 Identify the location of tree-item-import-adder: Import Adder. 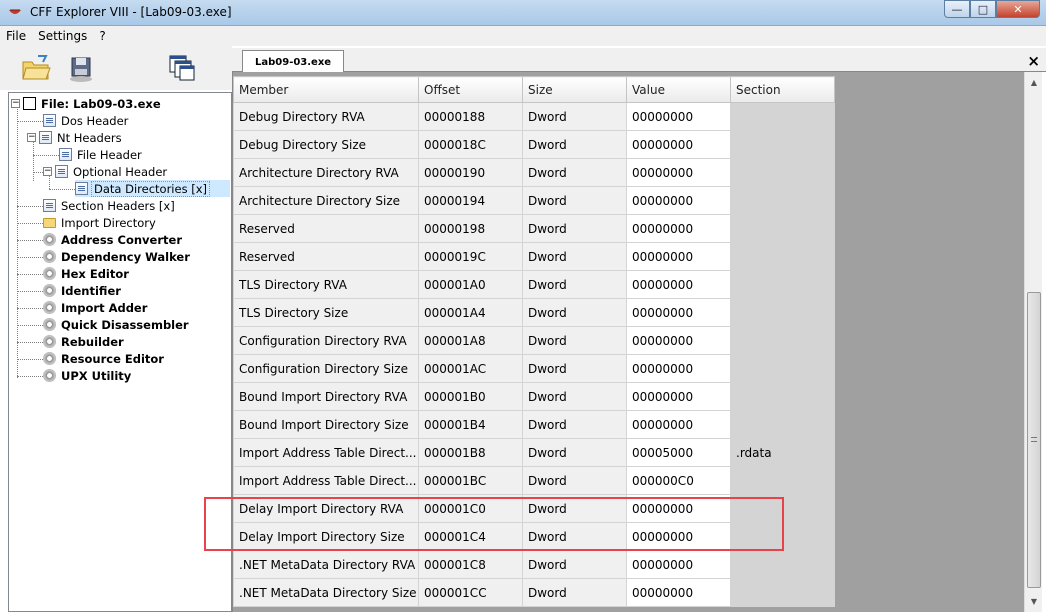
(96, 307).